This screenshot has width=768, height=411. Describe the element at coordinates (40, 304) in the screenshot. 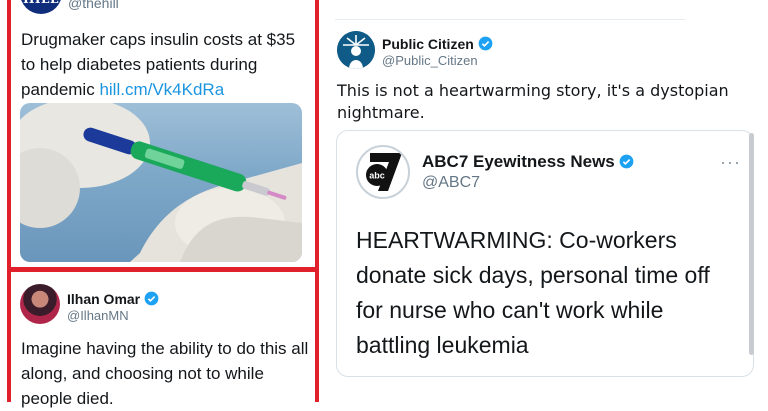

I see `omar-avatar` at that location.